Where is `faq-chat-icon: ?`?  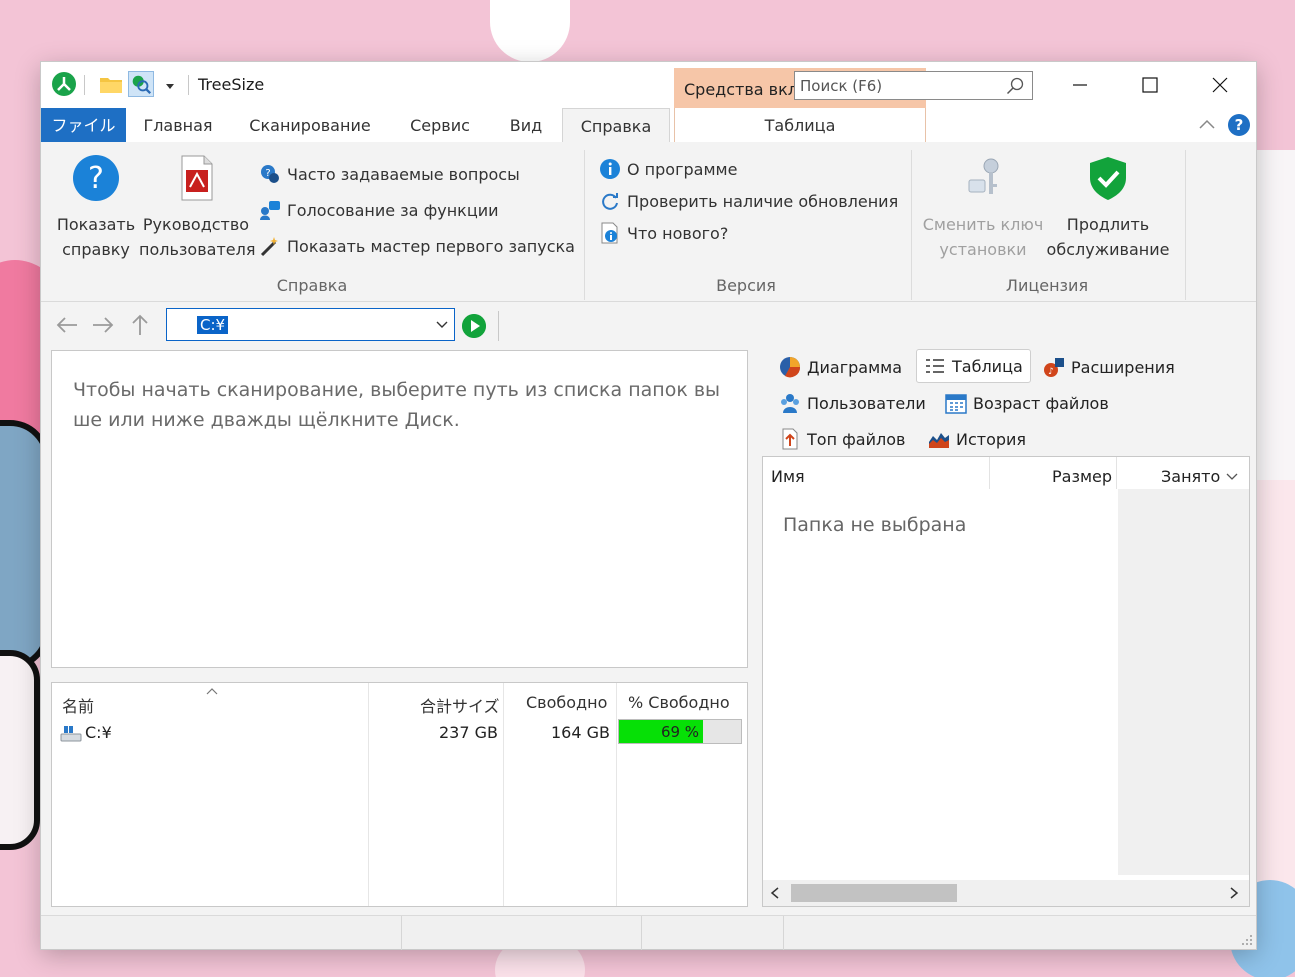 faq-chat-icon: ? is located at coordinates (270, 174).